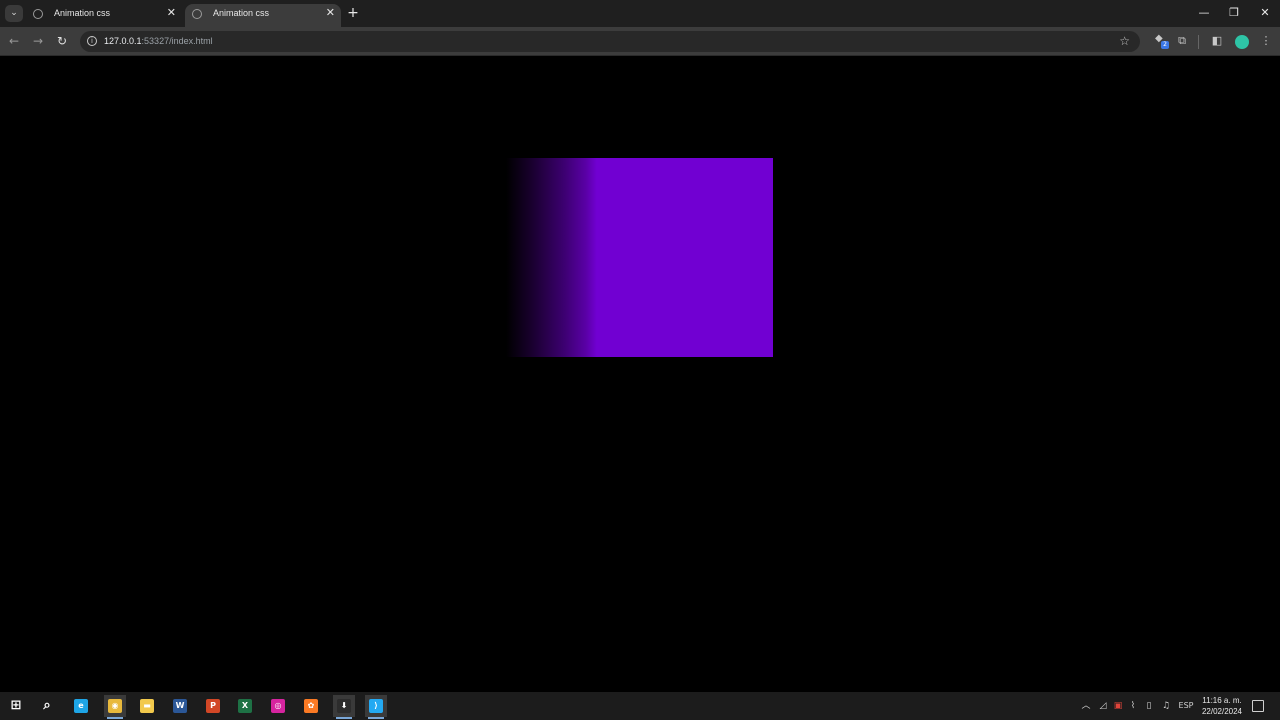 This screenshot has height=720, width=1280. Describe the element at coordinates (1118, 706) in the screenshot. I see `antivirus-icon: ▣` at that location.